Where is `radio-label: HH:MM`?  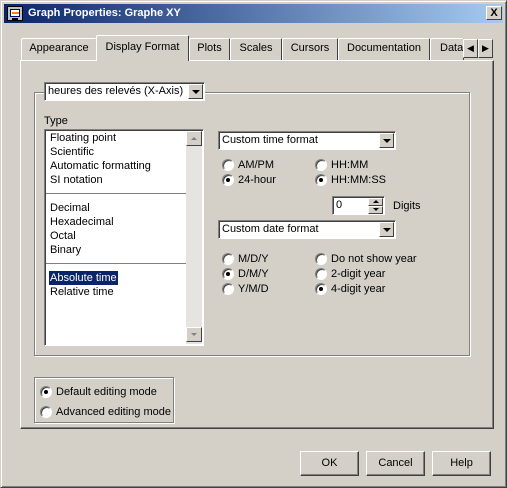 radio-label: HH:MM is located at coordinates (350, 165).